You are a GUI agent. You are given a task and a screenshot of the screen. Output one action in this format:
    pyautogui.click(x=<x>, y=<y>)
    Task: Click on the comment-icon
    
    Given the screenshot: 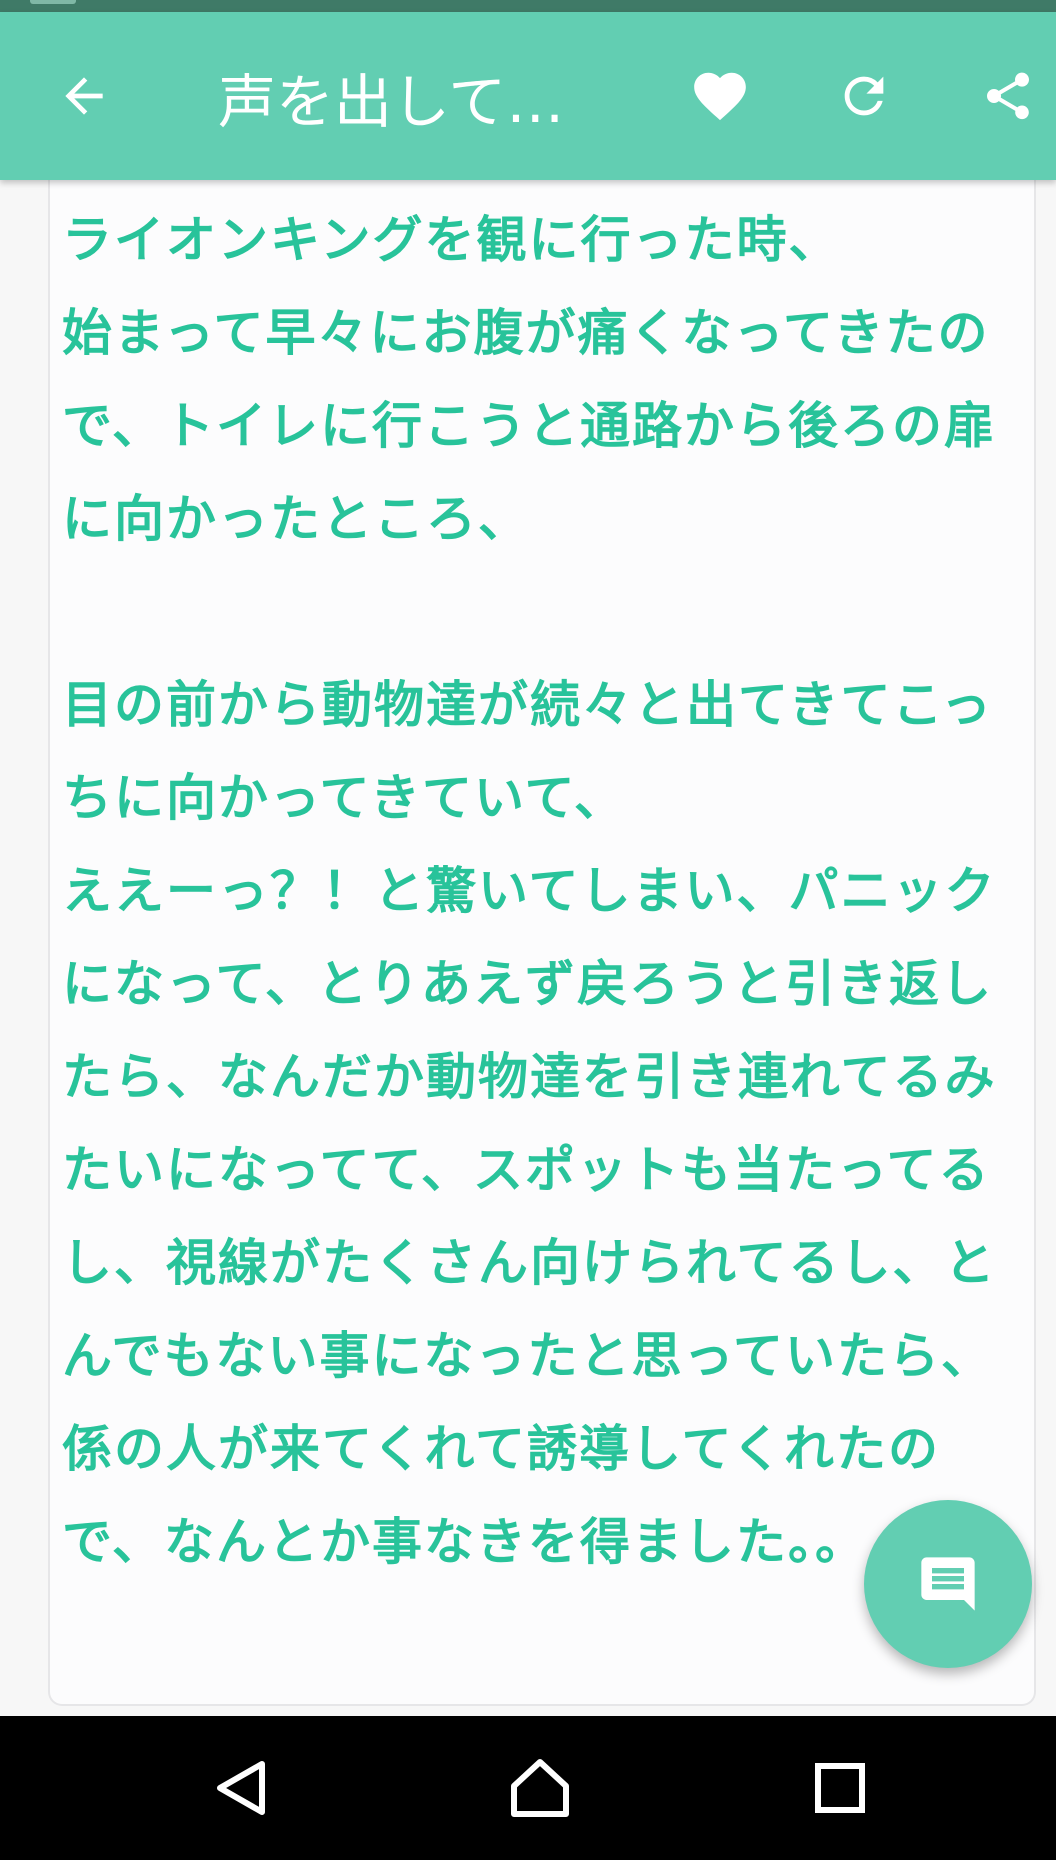 What is the action you would take?
    pyautogui.click(x=948, y=1584)
    